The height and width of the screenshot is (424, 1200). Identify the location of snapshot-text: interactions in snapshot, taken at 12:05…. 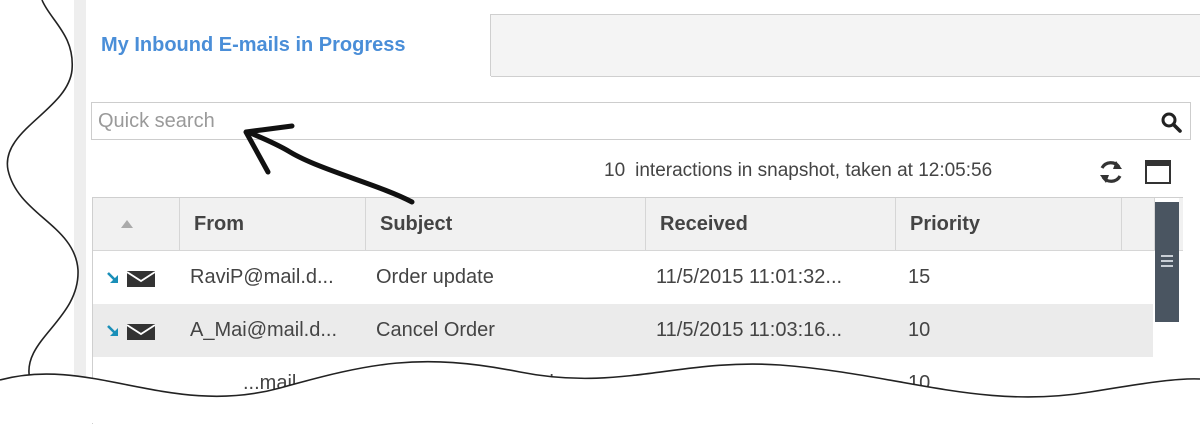
(814, 170).